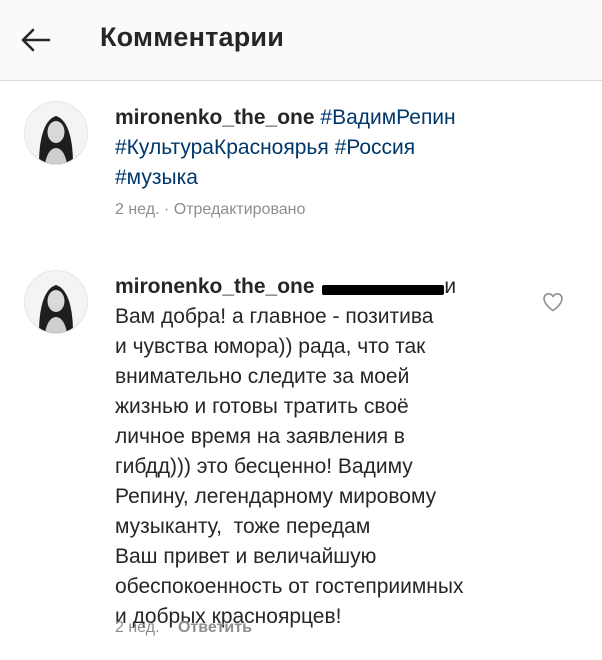 This screenshot has height=660, width=602. Describe the element at coordinates (375, 147) in the screenshot. I see `hashtag-link: #Россия` at that location.